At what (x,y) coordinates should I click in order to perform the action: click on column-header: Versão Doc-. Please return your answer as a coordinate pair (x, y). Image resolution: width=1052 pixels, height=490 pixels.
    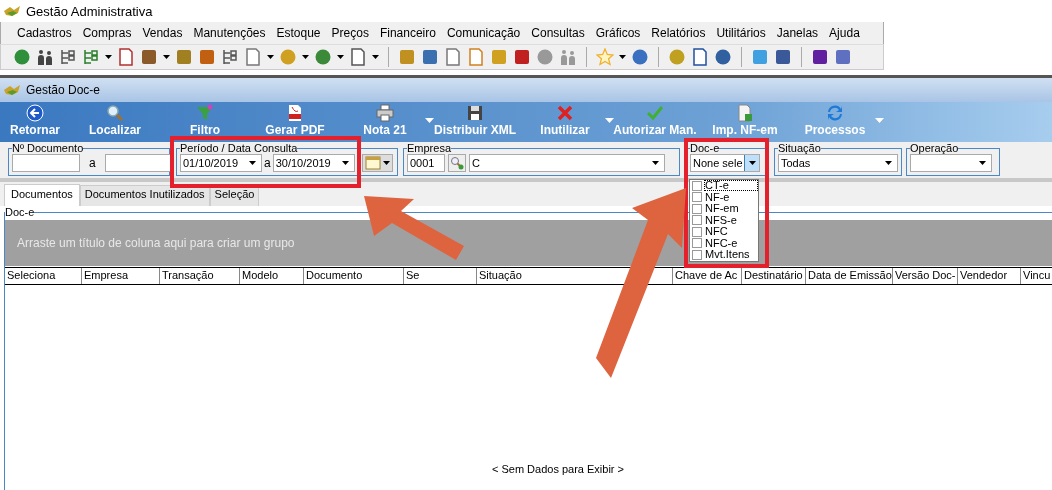
    Looking at the image, I should click on (925, 275).